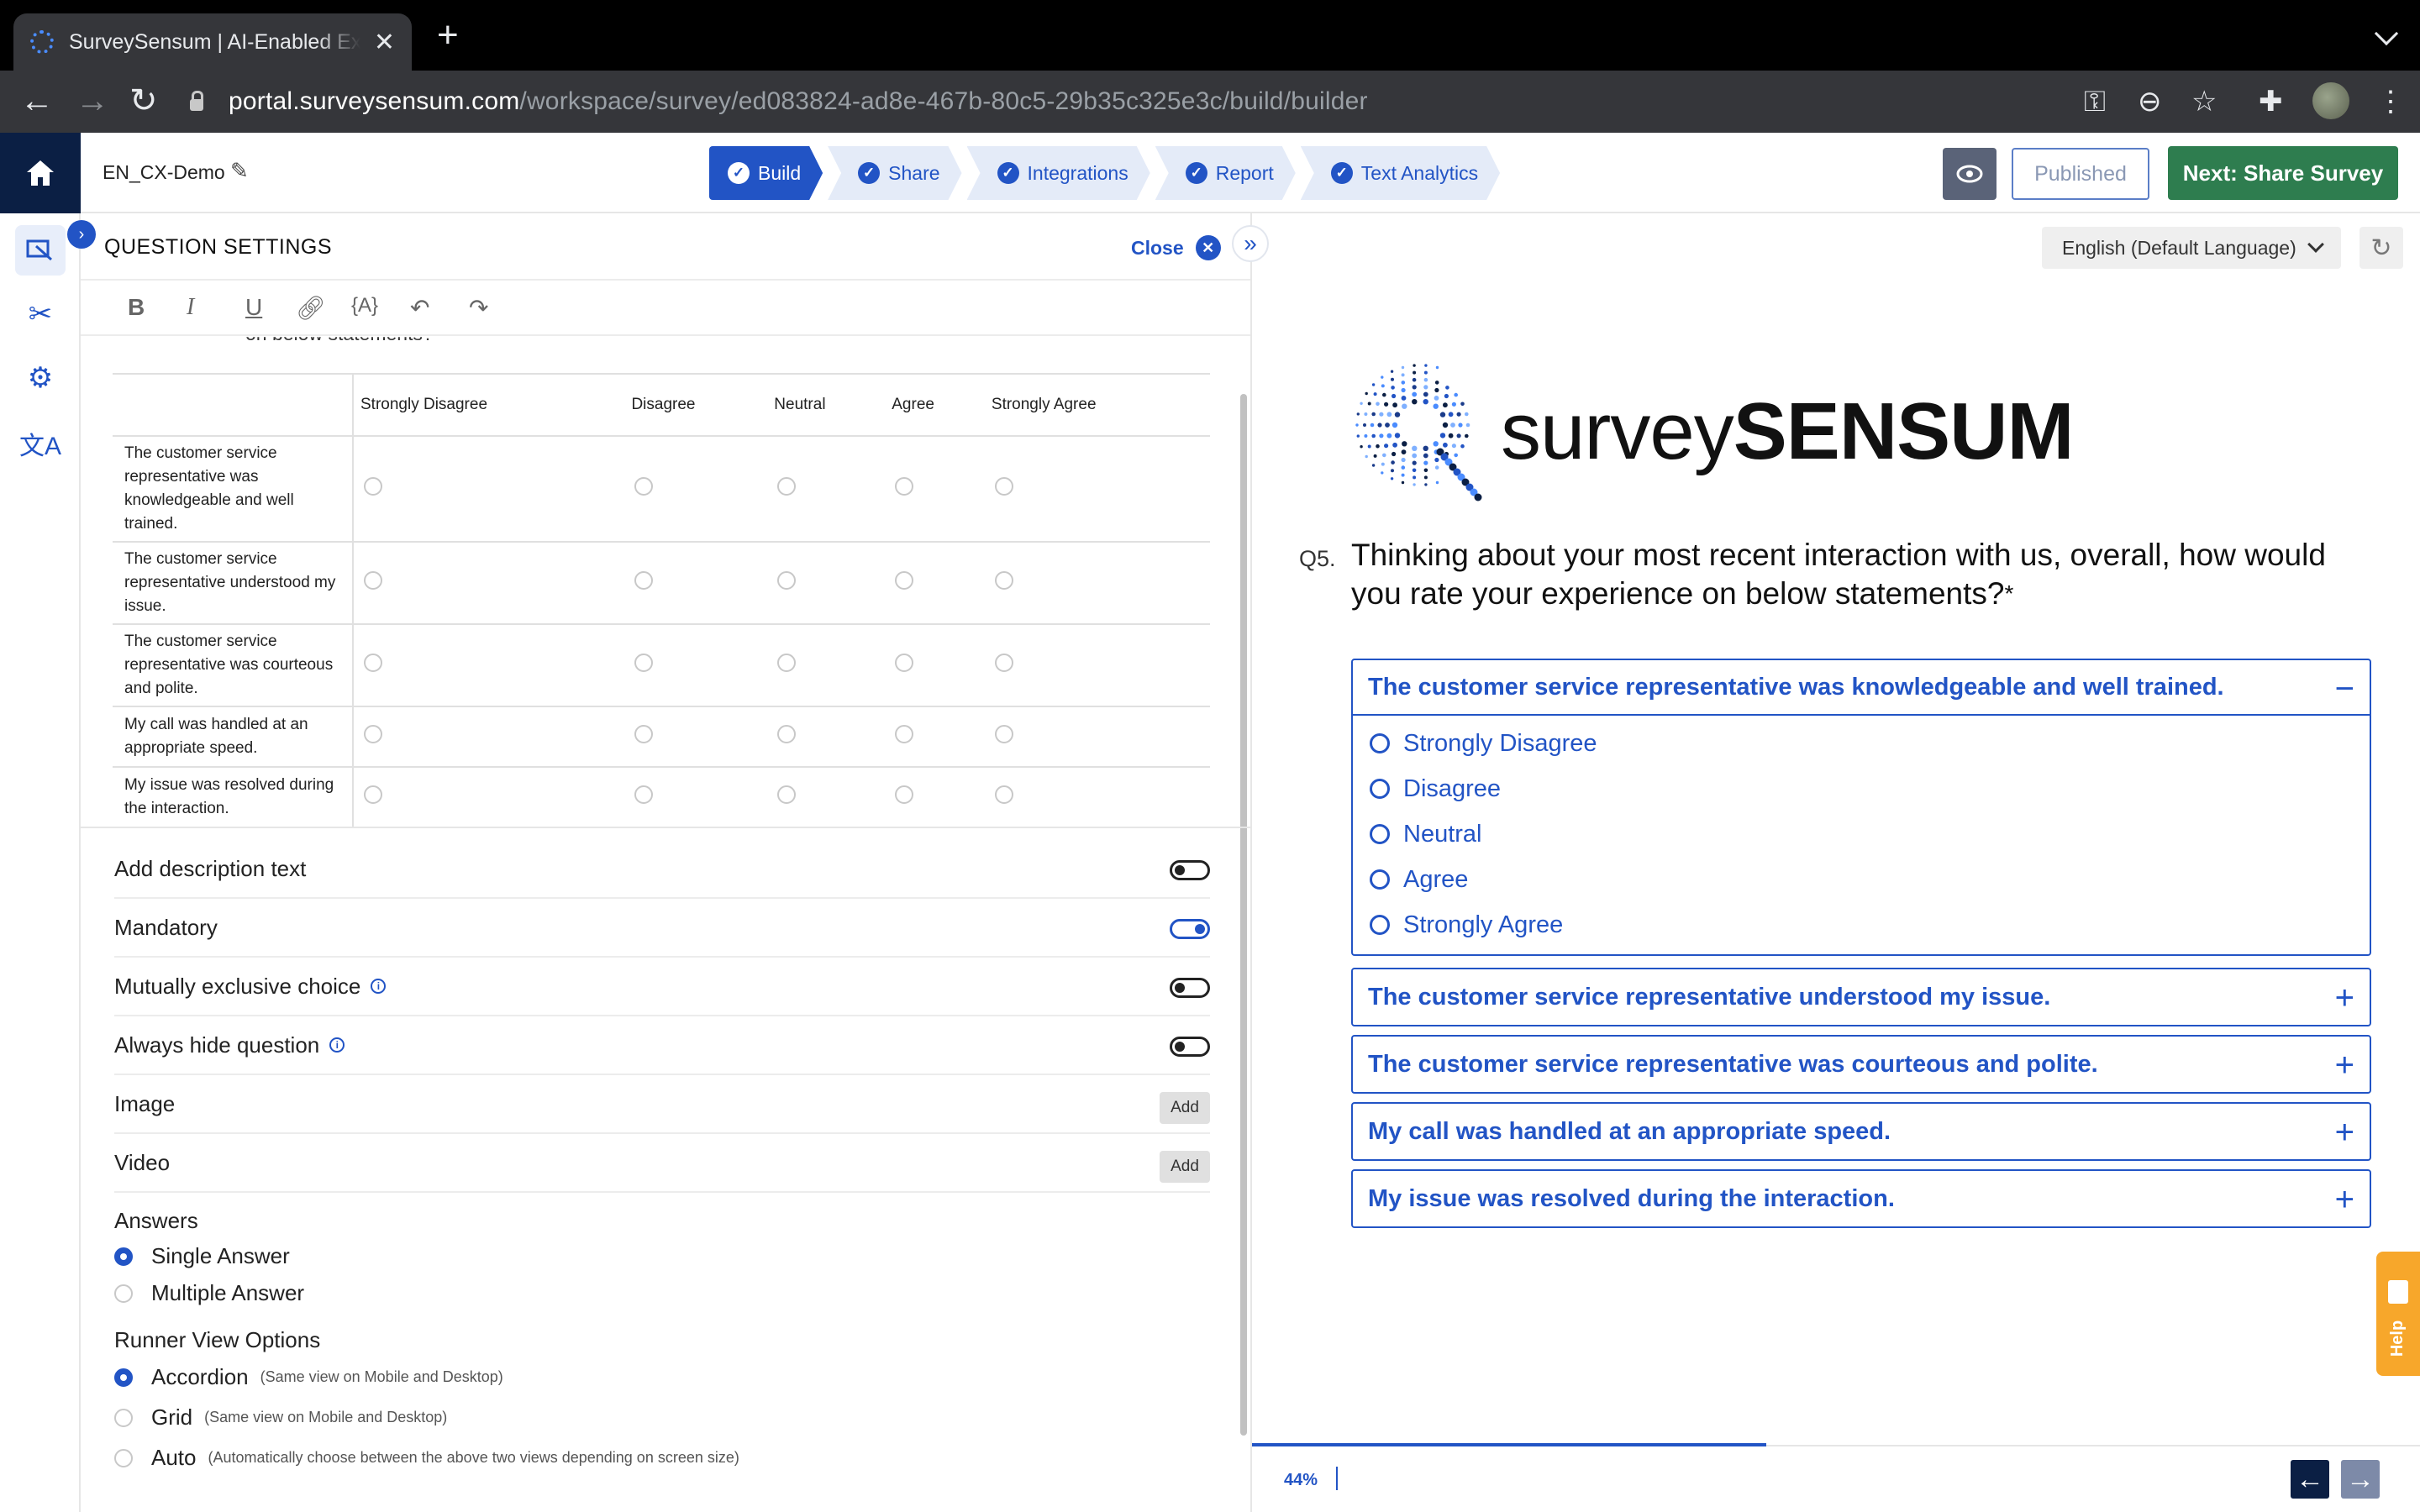  Describe the element at coordinates (448, 35) in the screenshot. I see `new-tab-icon: +` at that location.